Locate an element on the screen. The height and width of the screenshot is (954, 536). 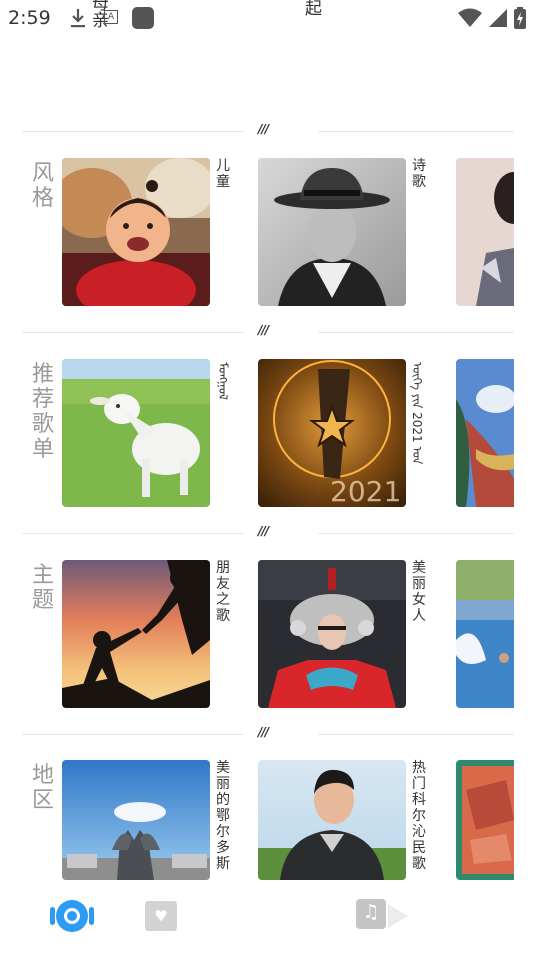
card-image-goat is located at coordinates (136, 433).